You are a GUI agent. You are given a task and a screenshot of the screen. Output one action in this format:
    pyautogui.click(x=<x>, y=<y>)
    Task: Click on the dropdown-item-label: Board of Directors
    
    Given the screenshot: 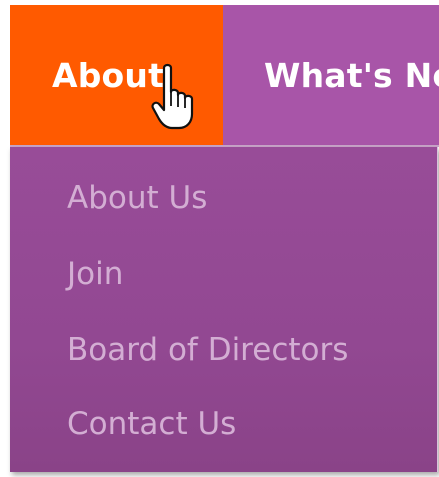 What is the action you would take?
    pyautogui.click(x=208, y=350)
    